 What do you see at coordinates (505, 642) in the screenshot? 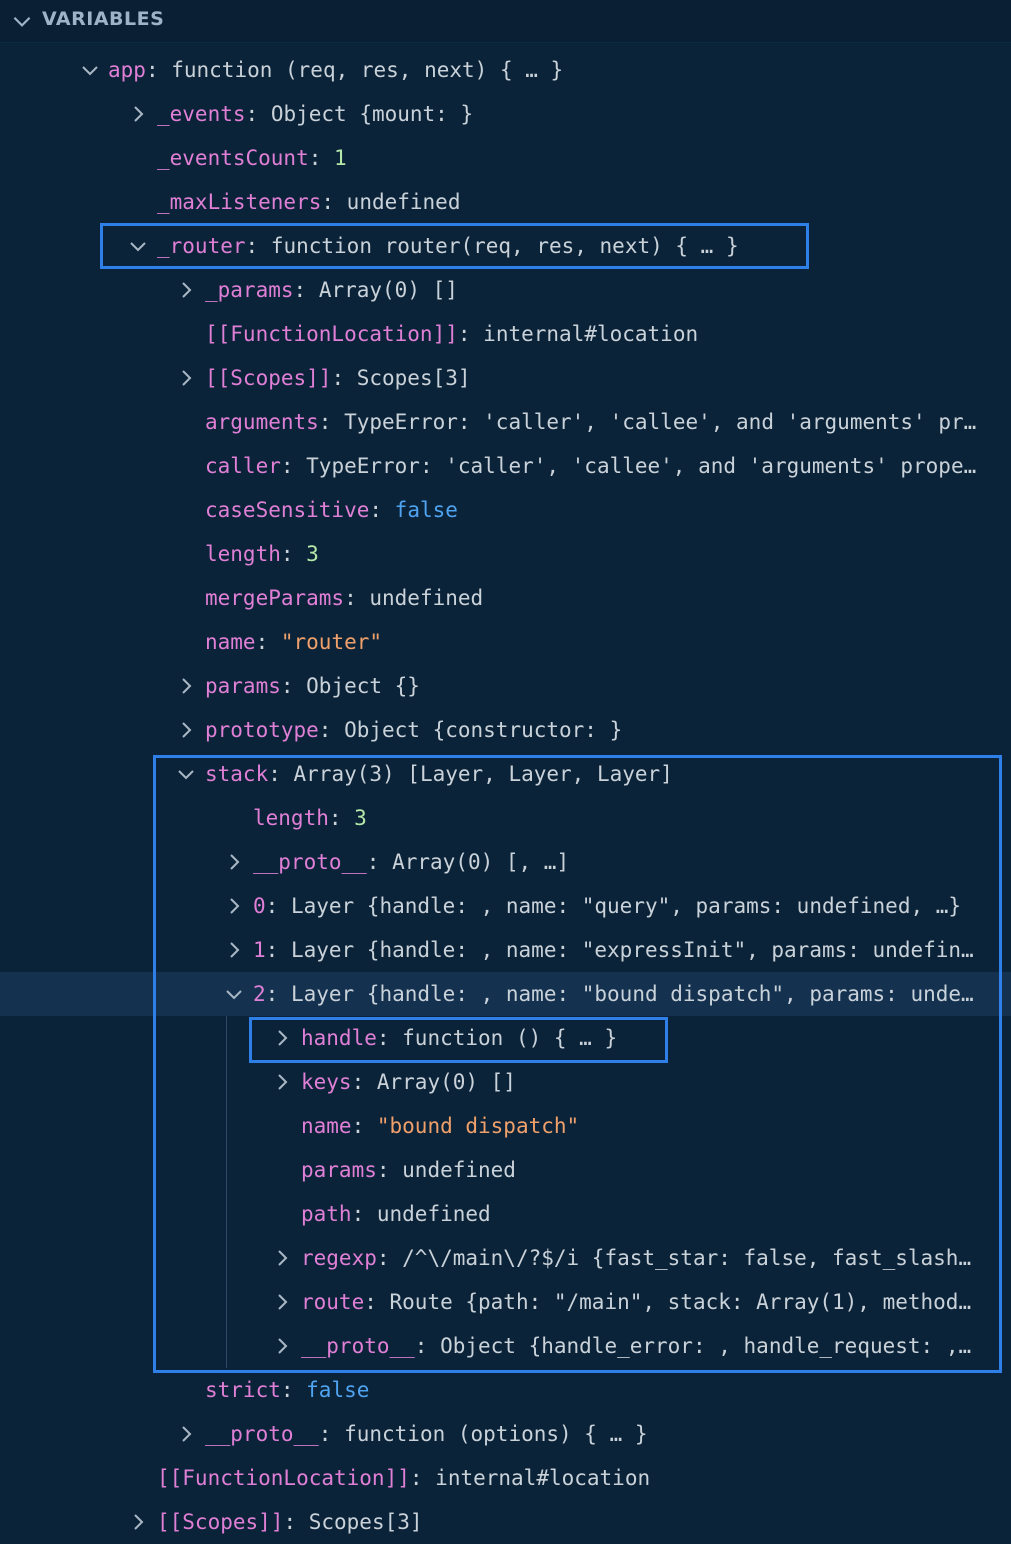
I see `tree-row: name: "router"` at bounding box center [505, 642].